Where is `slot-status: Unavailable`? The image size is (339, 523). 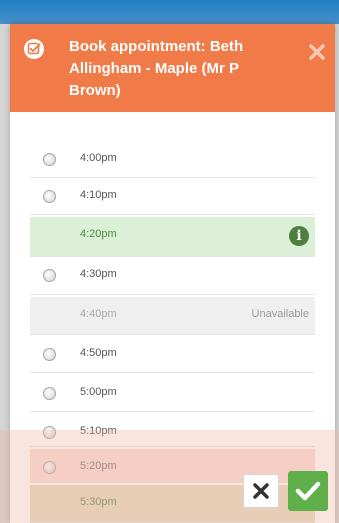
slot-status: Unavailable is located at coordinates (280, 314).